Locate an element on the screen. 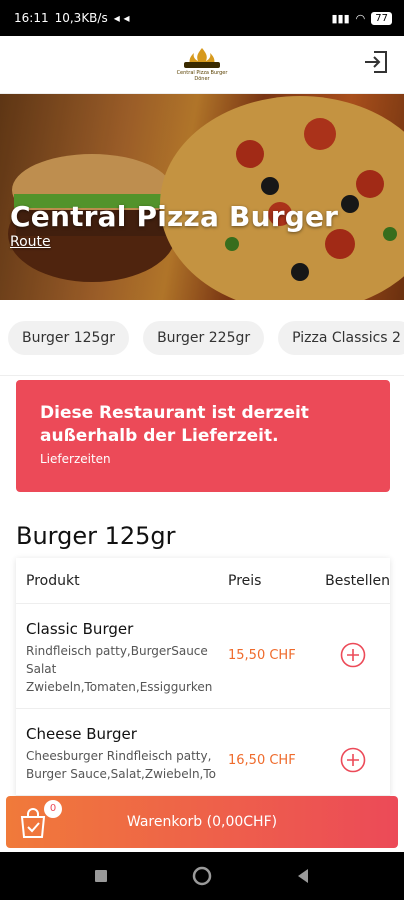  home-icon is located at coordinates (202, 876).